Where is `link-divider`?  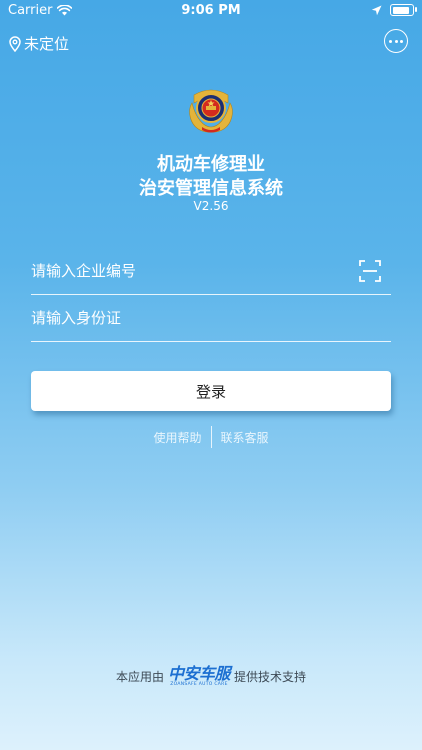 link-divider is located at coordinates (211, 437).